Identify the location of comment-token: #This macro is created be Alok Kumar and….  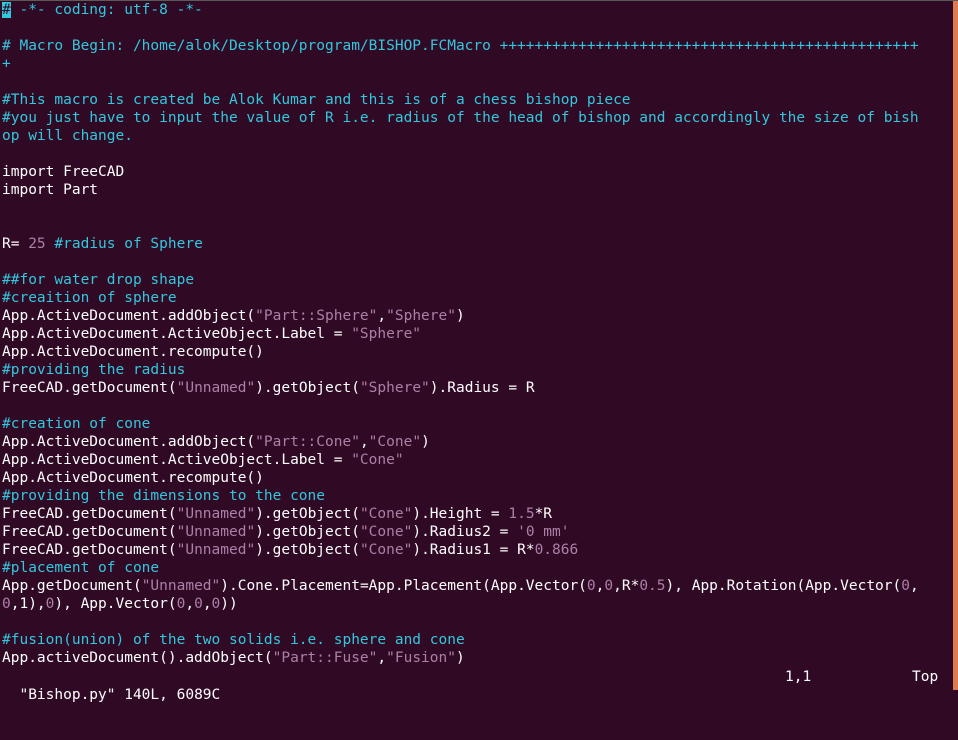
(316, 100).